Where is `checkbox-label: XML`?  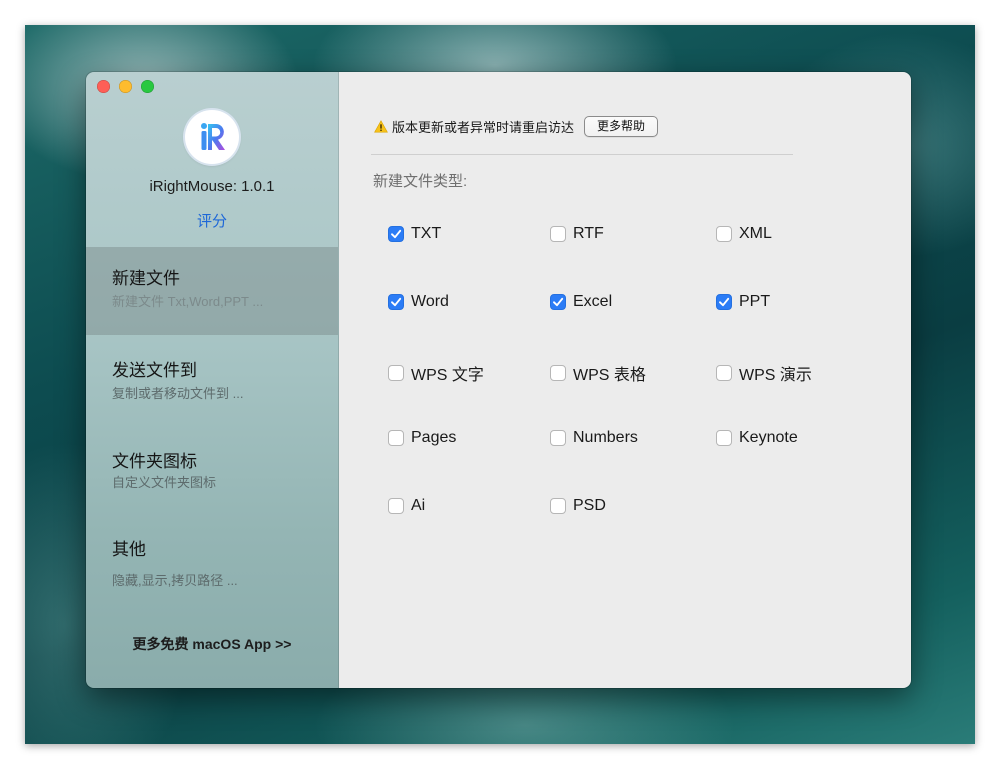
checkbox-label: XML is located at coordinates (755, 233).